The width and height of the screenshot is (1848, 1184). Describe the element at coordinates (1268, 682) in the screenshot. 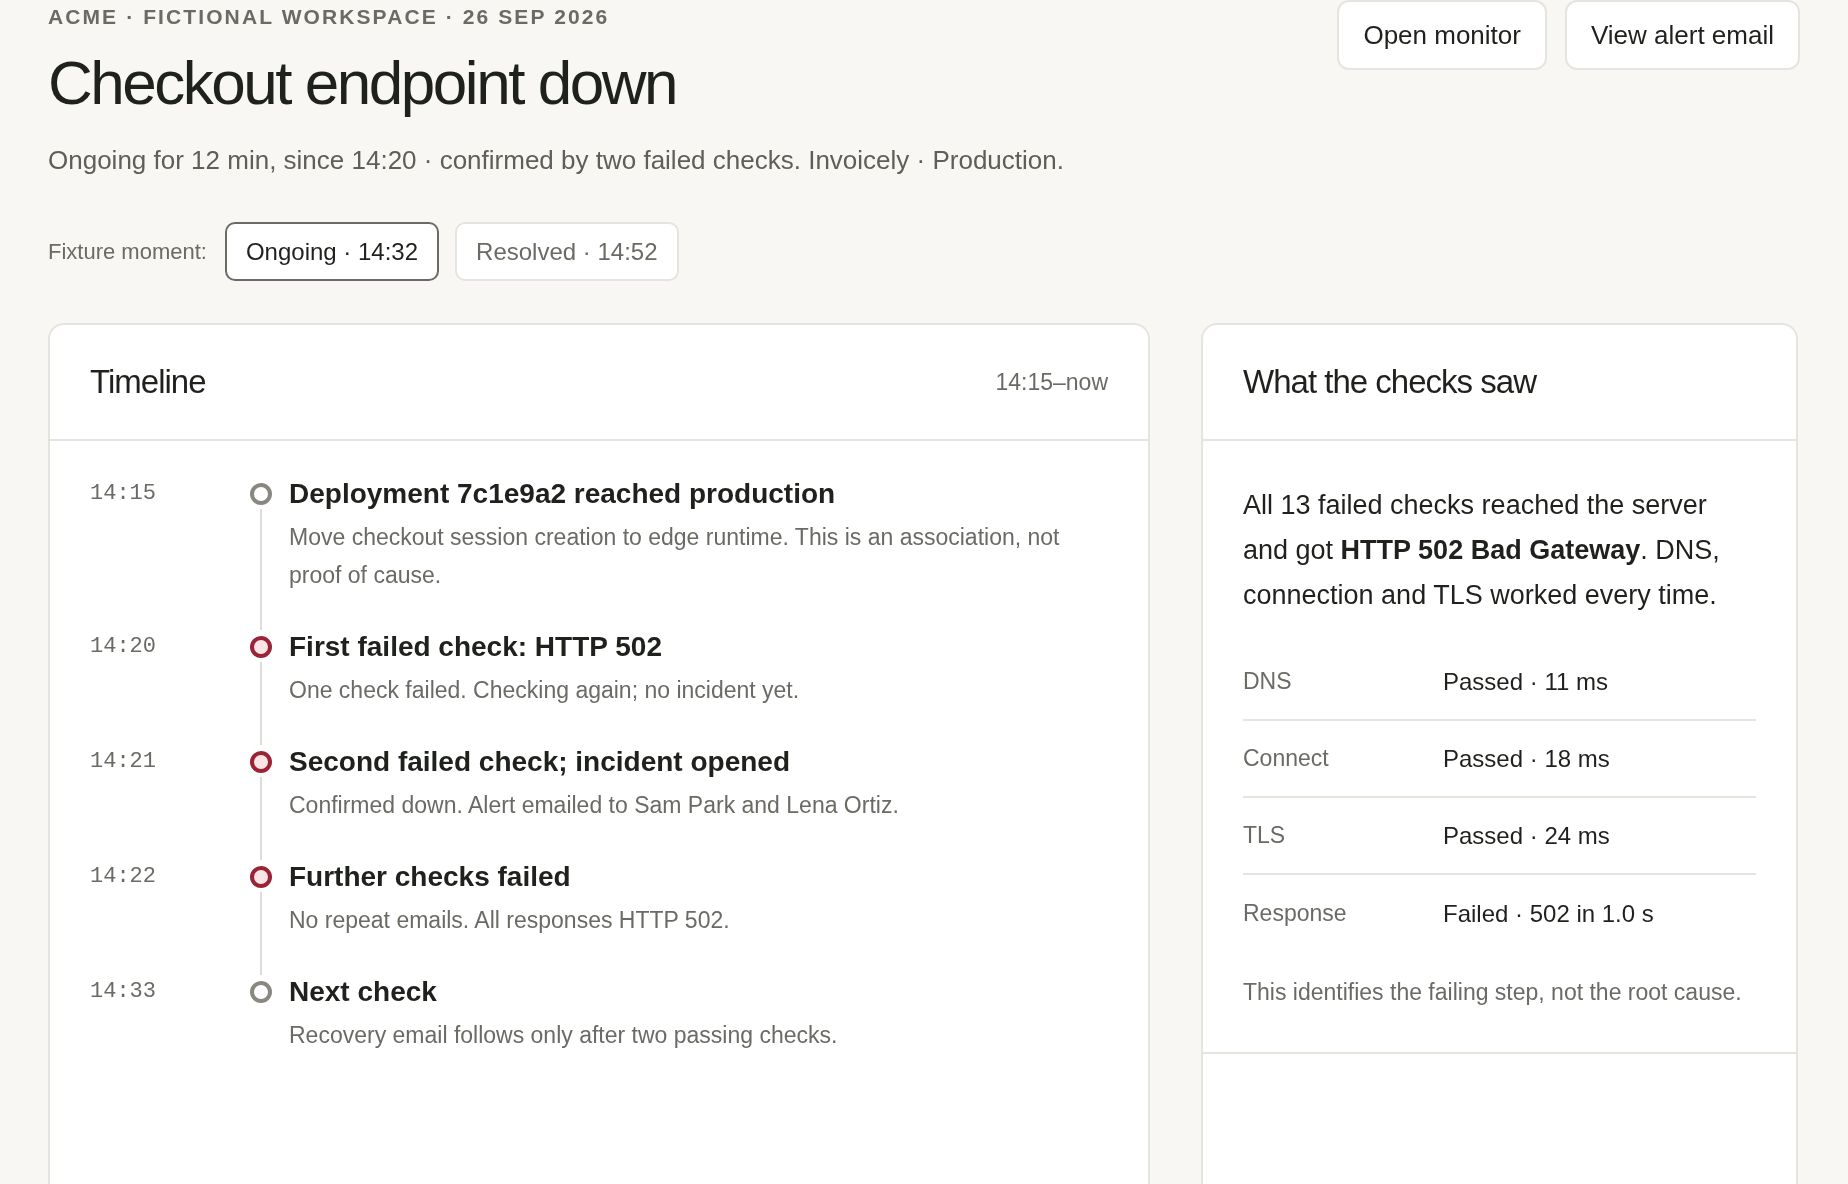

I see `step-name: DNS` at that location.